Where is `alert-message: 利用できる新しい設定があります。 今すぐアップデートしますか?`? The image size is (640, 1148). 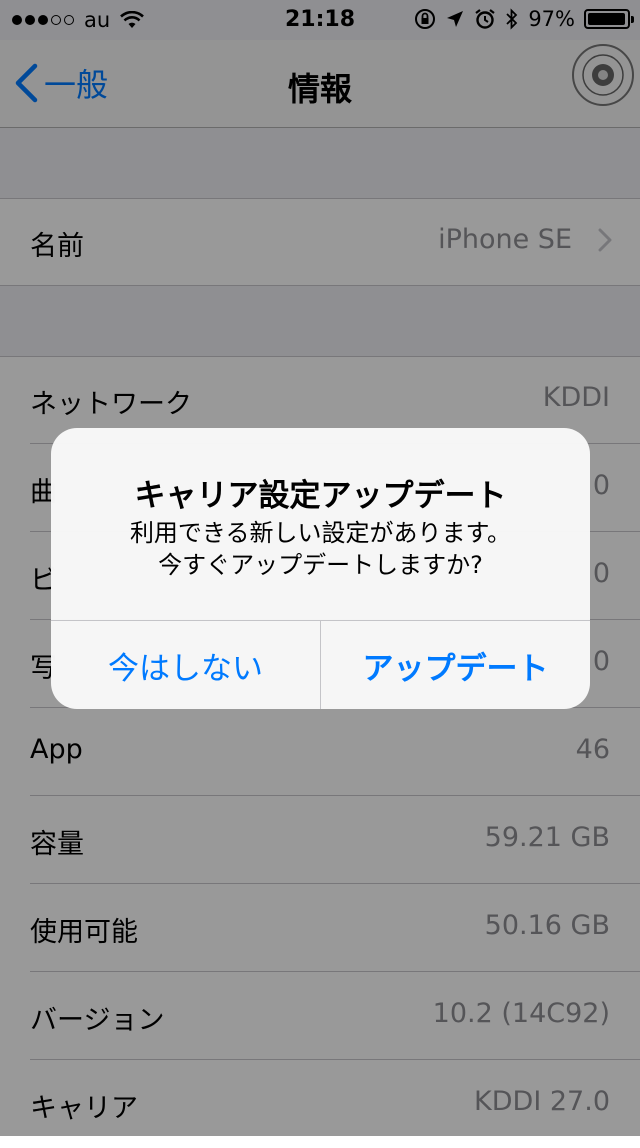
alert-message: 利用できる新しい設定があります。 今すぐアップデートしますか? is located at coordinates (320, 549).